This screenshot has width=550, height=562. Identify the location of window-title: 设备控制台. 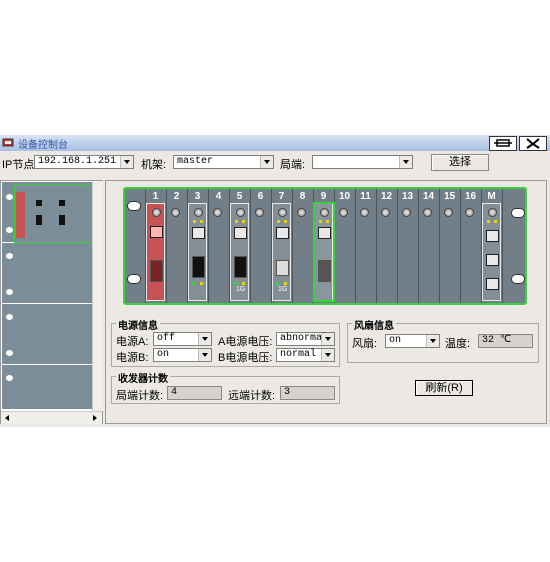
(43, 145).